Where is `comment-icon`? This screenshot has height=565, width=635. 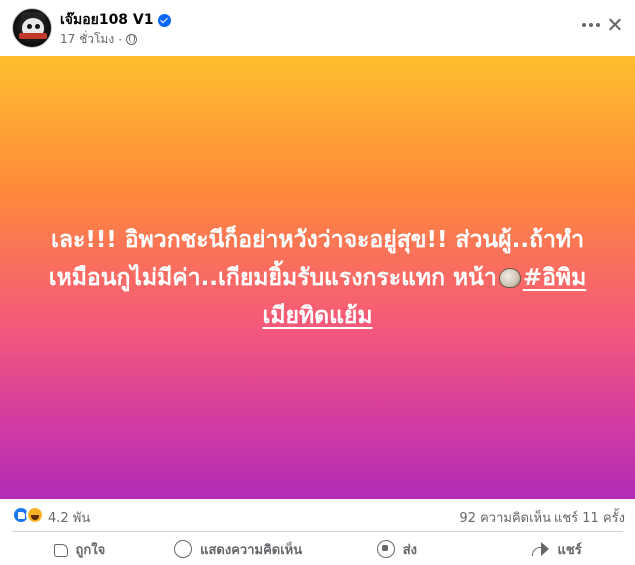 comment-icon is located at coordinates (183, 549).